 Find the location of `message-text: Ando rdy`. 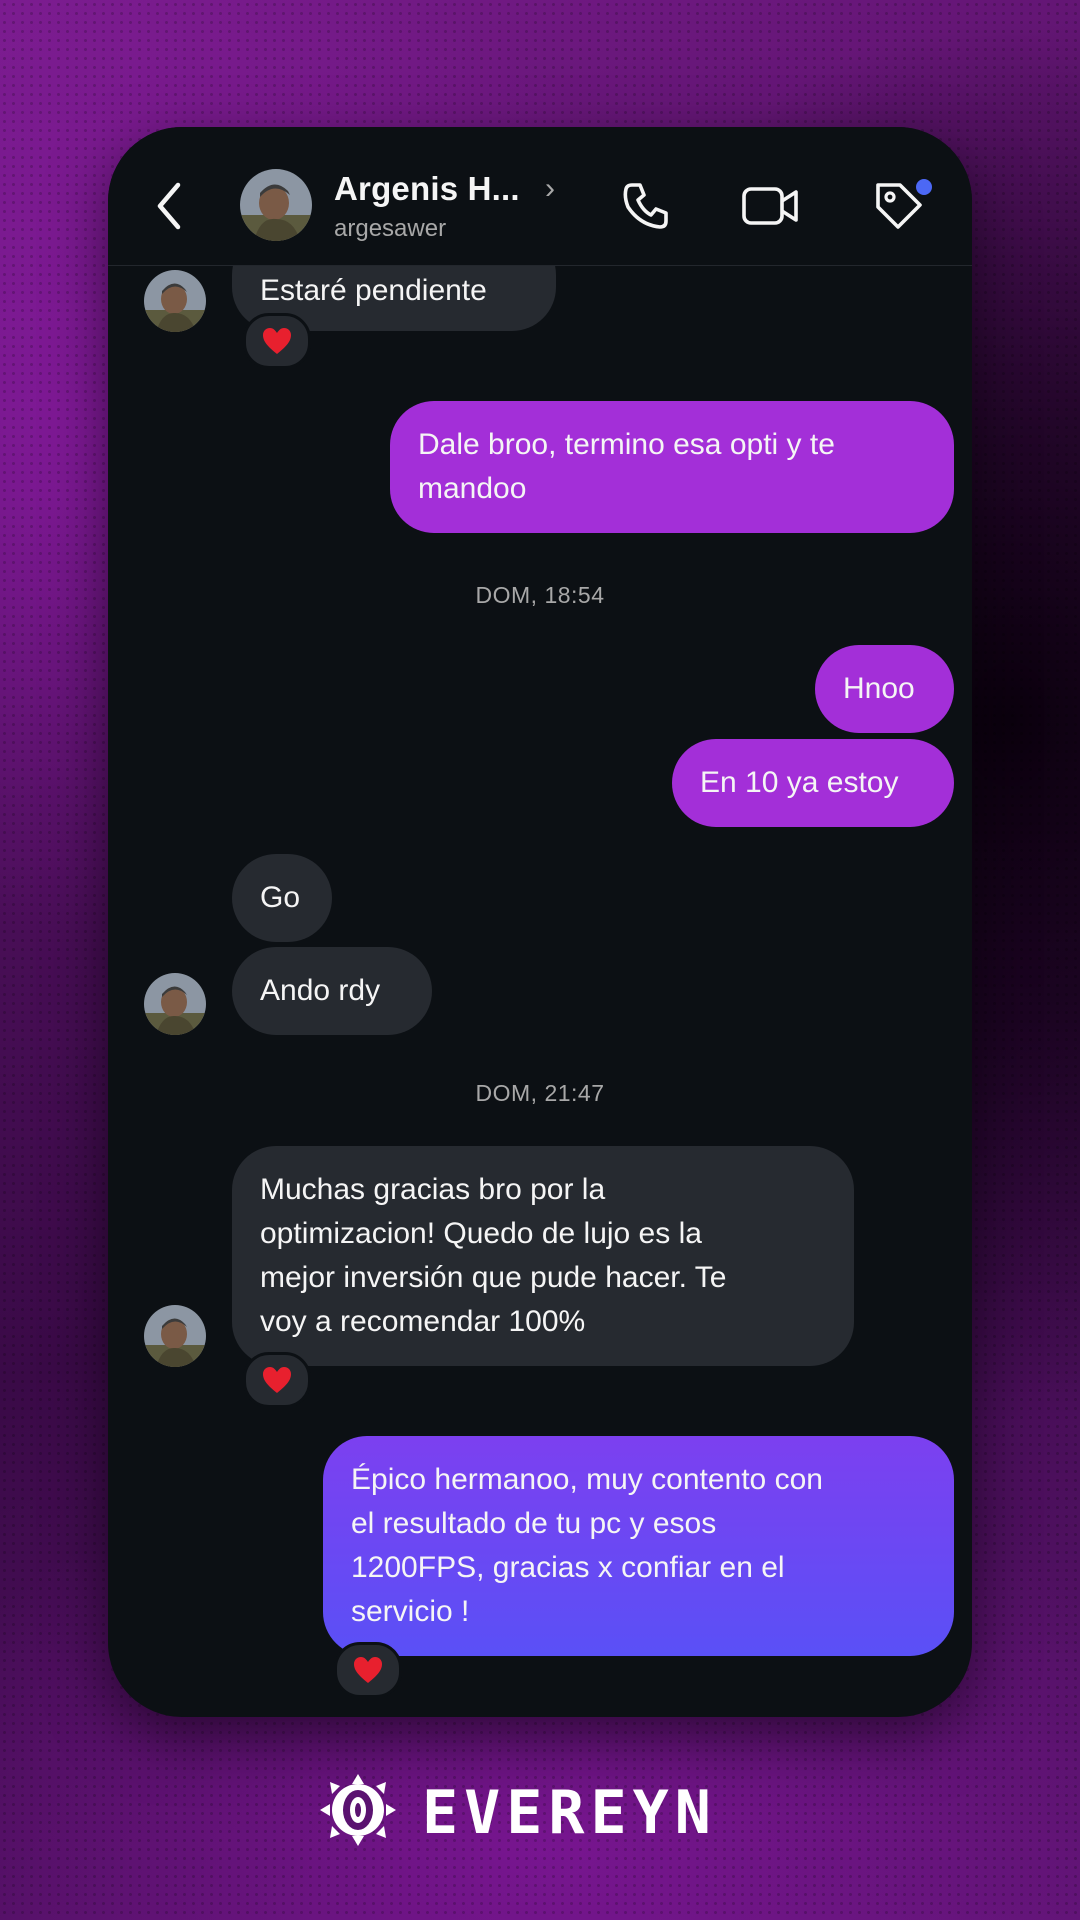

message-text: Ando rdy is located at coordinates (320, 990).